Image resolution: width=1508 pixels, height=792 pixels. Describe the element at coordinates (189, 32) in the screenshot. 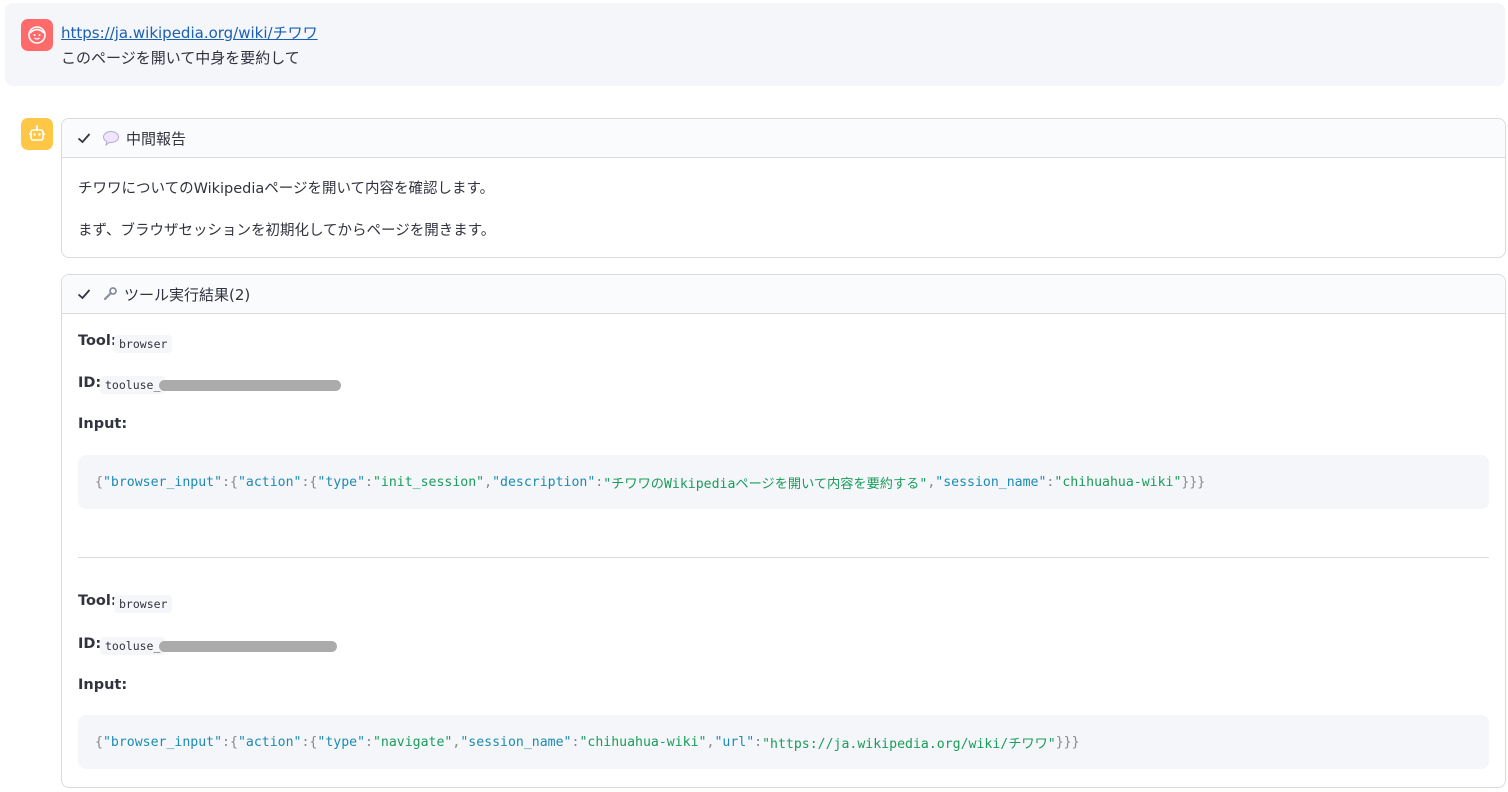

I see `wikipedia-link: https://ja.wikipedia.org/wiki/チワワ` at that location.